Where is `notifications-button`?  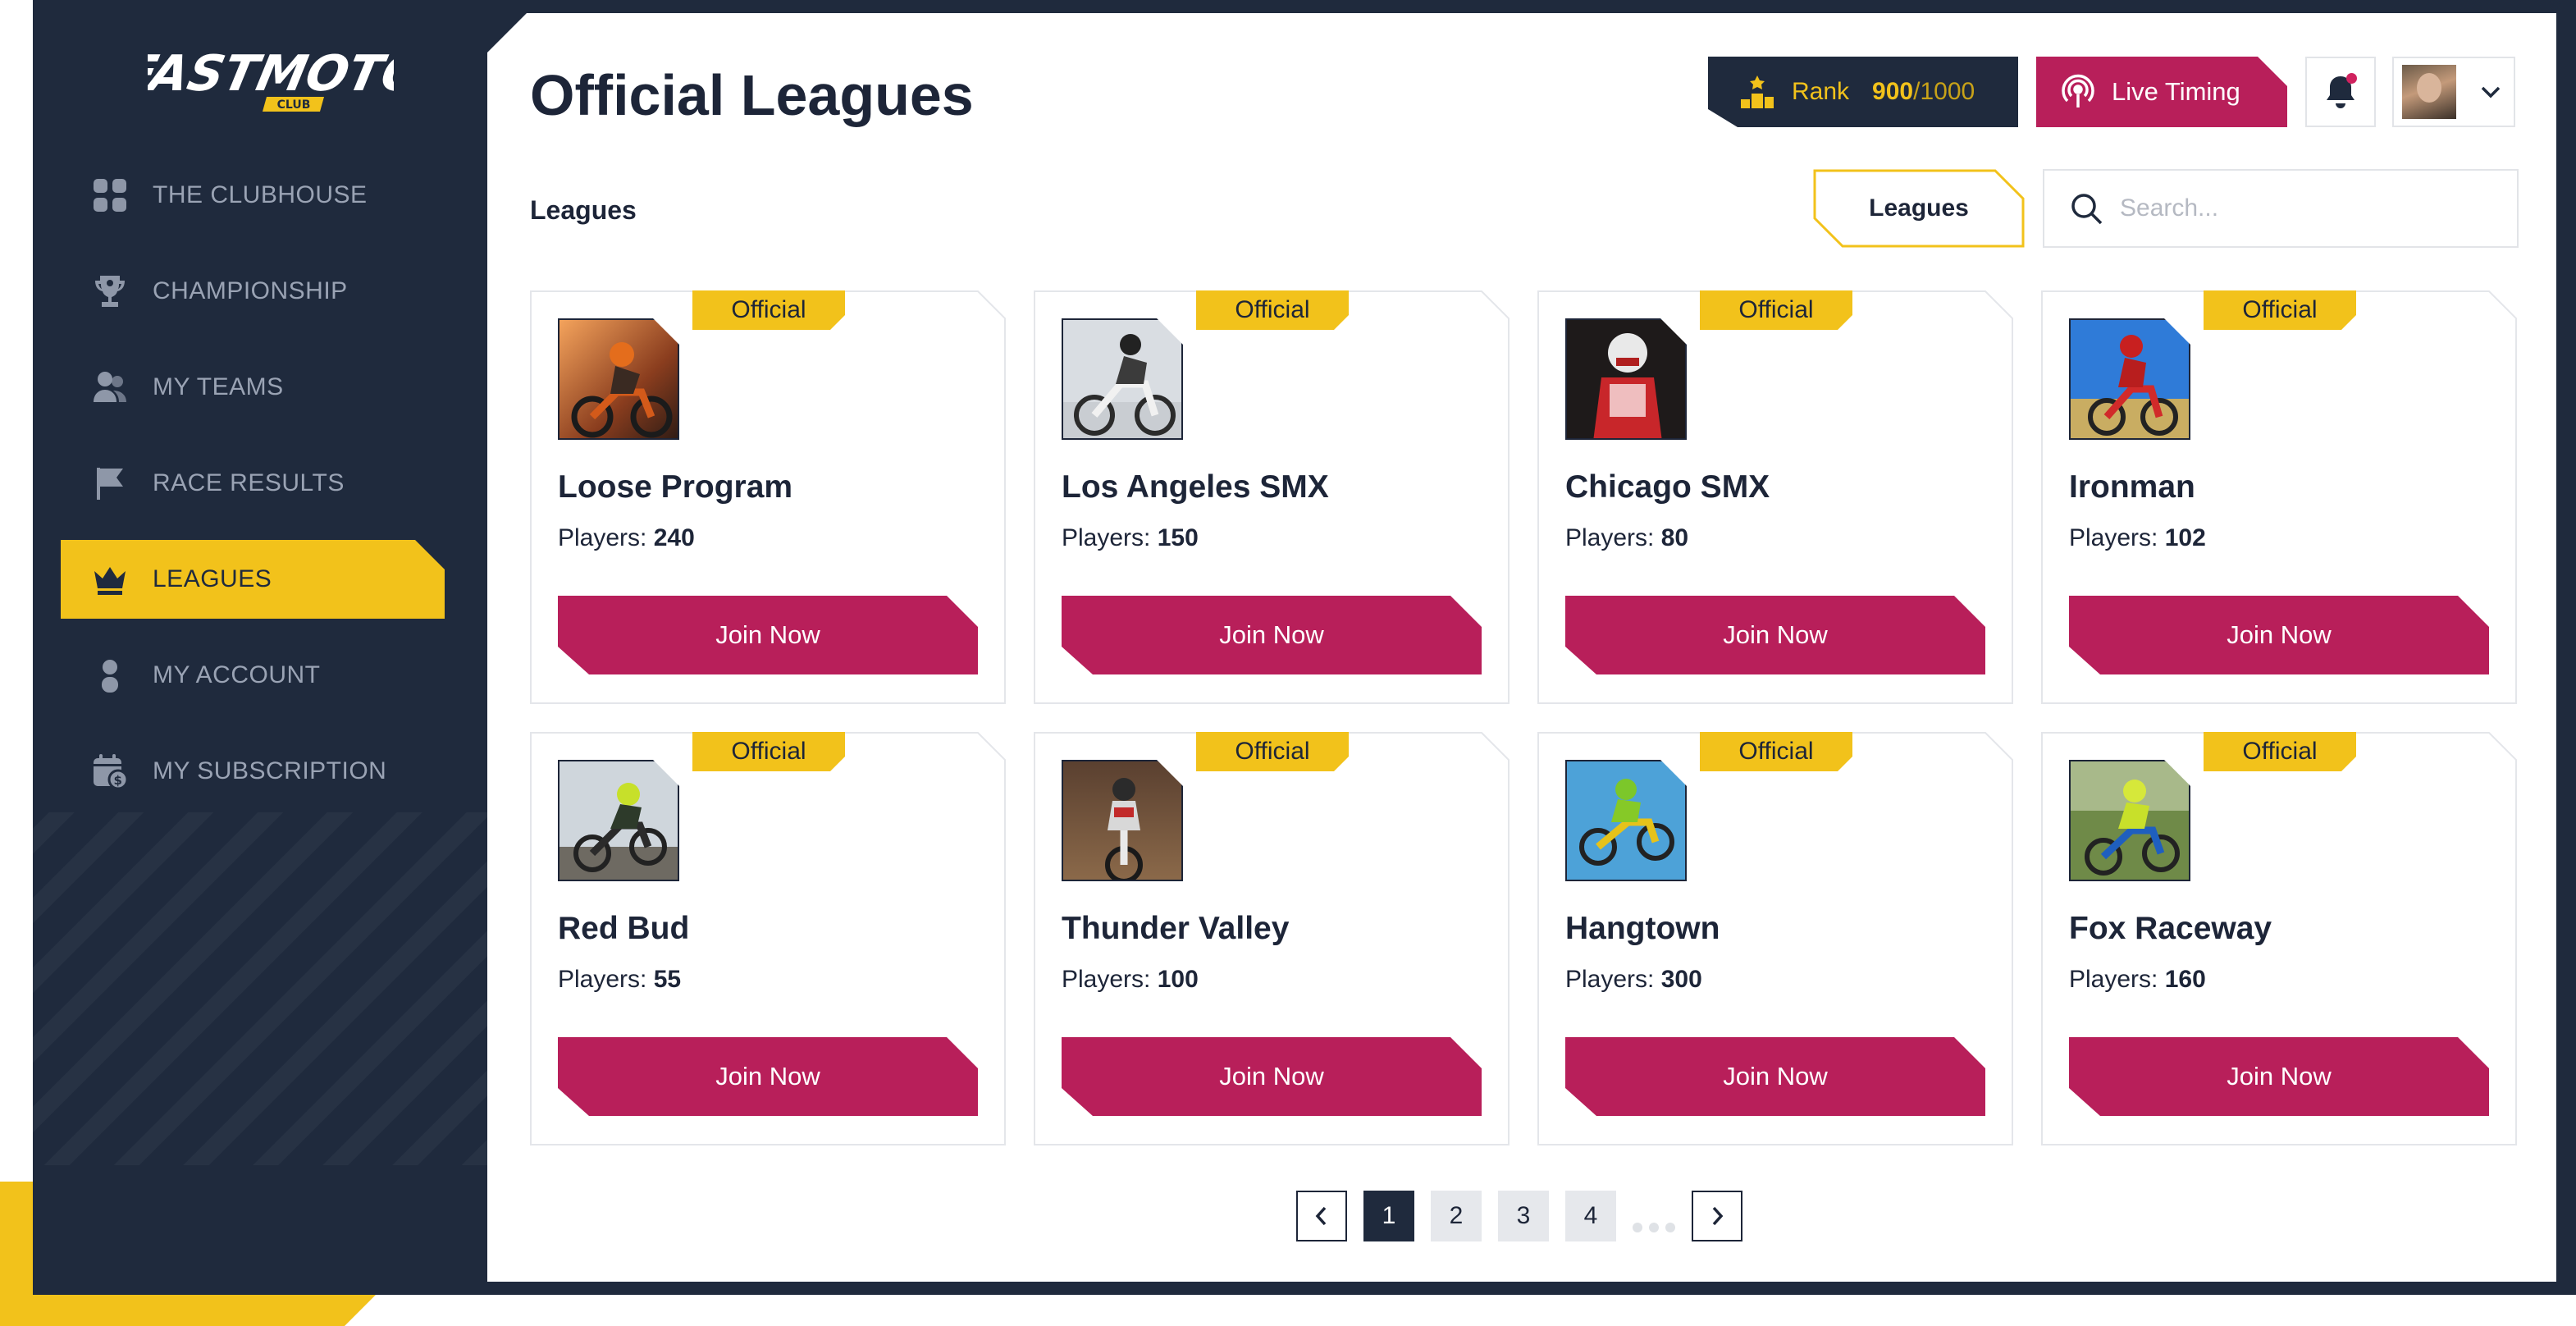 notifications-button is located at coordinates (2341, 92).